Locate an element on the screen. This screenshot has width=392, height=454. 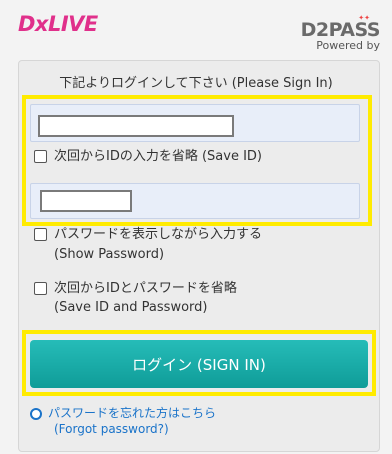
save-id-password-label-en: (Save ID and Password) is located at coordinates (131, 307).